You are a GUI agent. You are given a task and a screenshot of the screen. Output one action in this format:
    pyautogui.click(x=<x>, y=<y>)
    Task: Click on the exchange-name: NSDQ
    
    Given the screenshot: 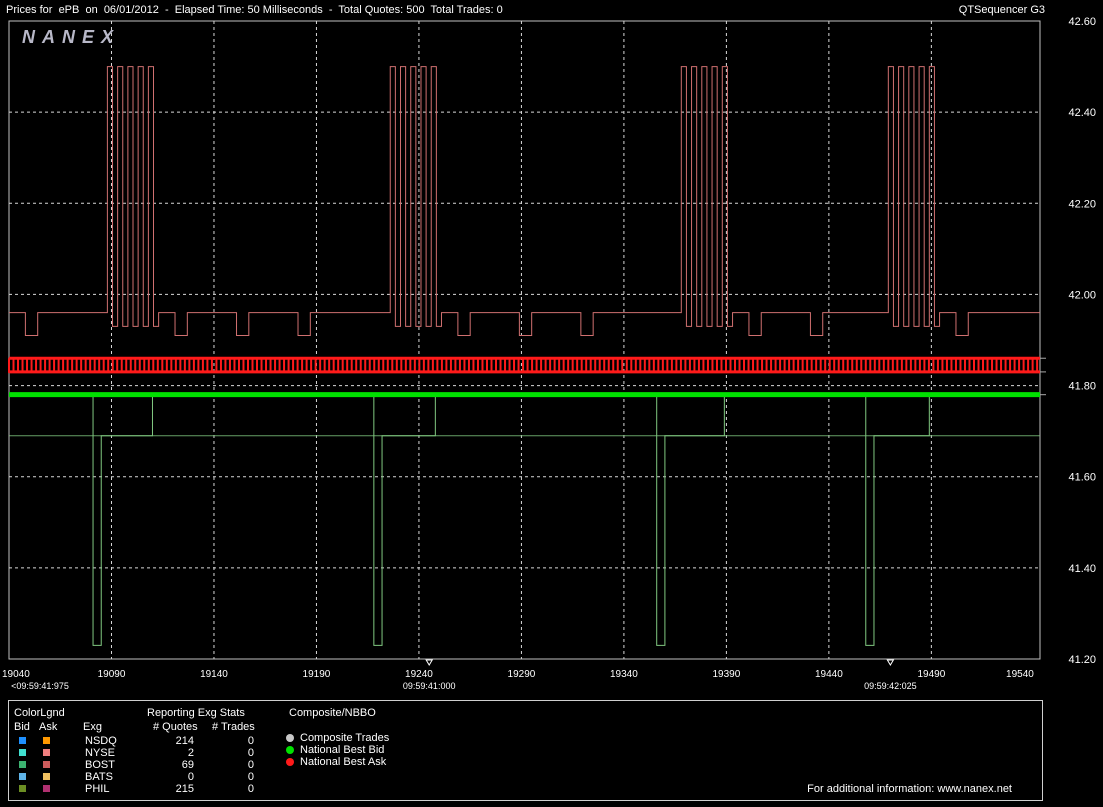 What is the action you would take?
    pyautogui.click(x=101, y=741)
    